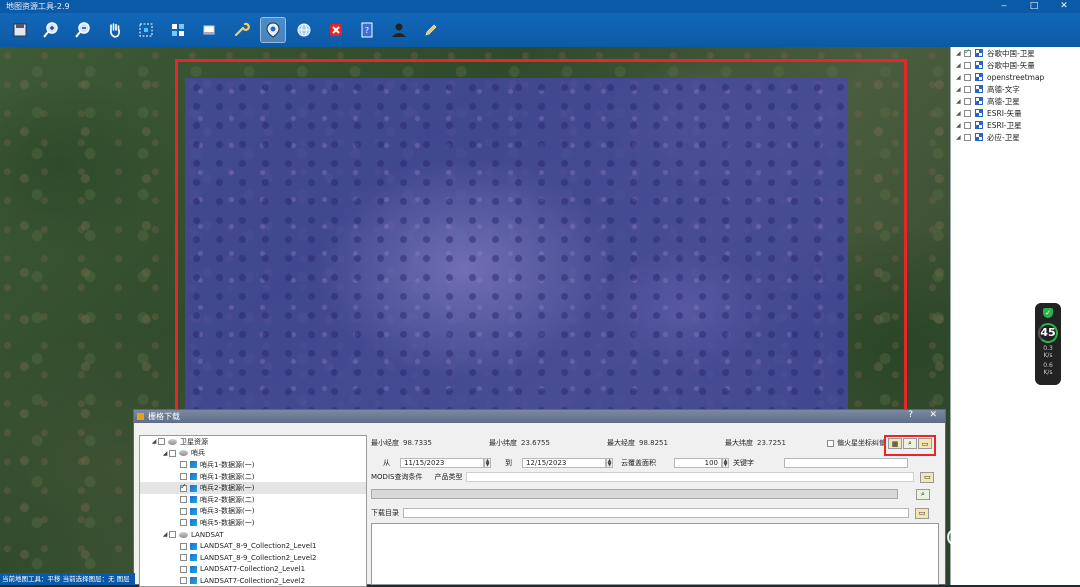 Image resolution: width=1080 pixels, height=587 pixels. I want to click on max-lat-value: 23.7251, so click(791, 443).